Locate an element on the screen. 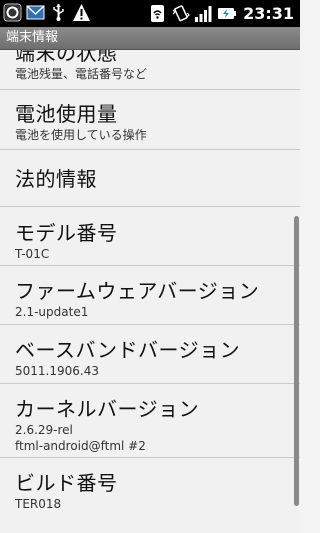 This screenshot has width=320, height=533. item-subtitle: 電池を使用している操作 is located at coordinates (81, 135).